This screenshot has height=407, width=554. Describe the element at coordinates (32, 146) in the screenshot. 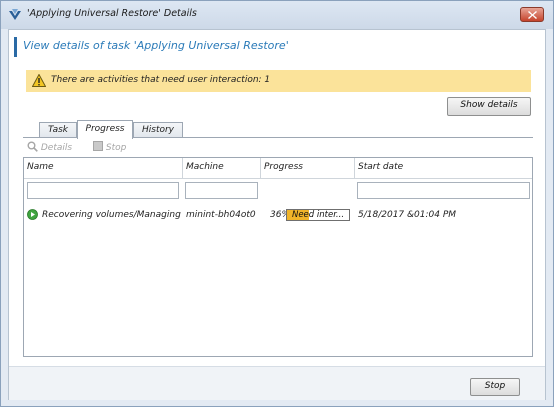

I see `magnifier-icon` at that location.